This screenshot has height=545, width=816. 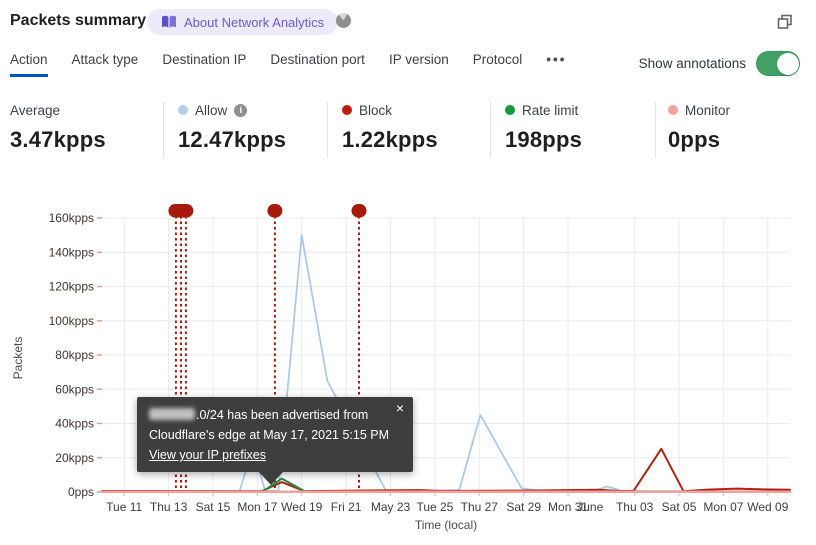 What do you see at coordinates (71, 218) in the screenshot?
I see `y-tick-label: 160kpps` at bounding box center [71, 218].